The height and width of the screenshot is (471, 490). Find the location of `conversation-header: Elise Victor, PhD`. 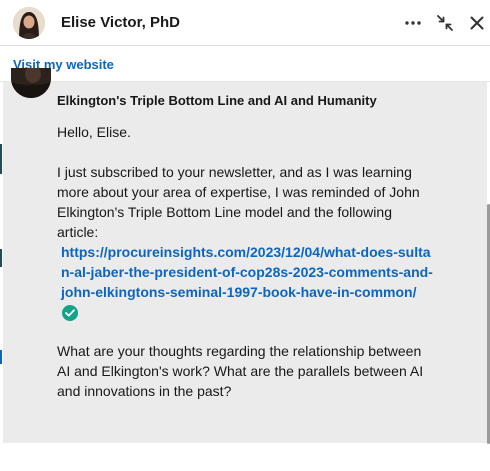

conversation-header: Elise Victor, PhD is located at coordinates (245, 23).